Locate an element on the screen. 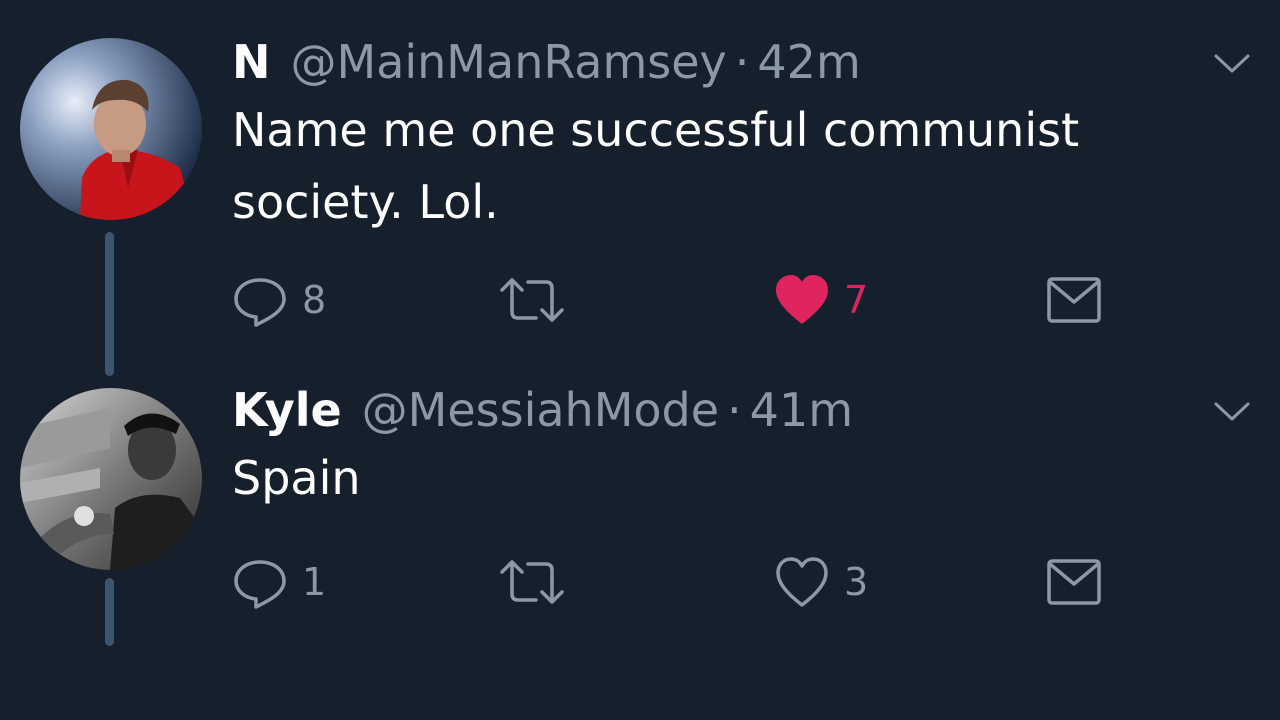  reply-button: 8 is located at coordinates (279, 300).